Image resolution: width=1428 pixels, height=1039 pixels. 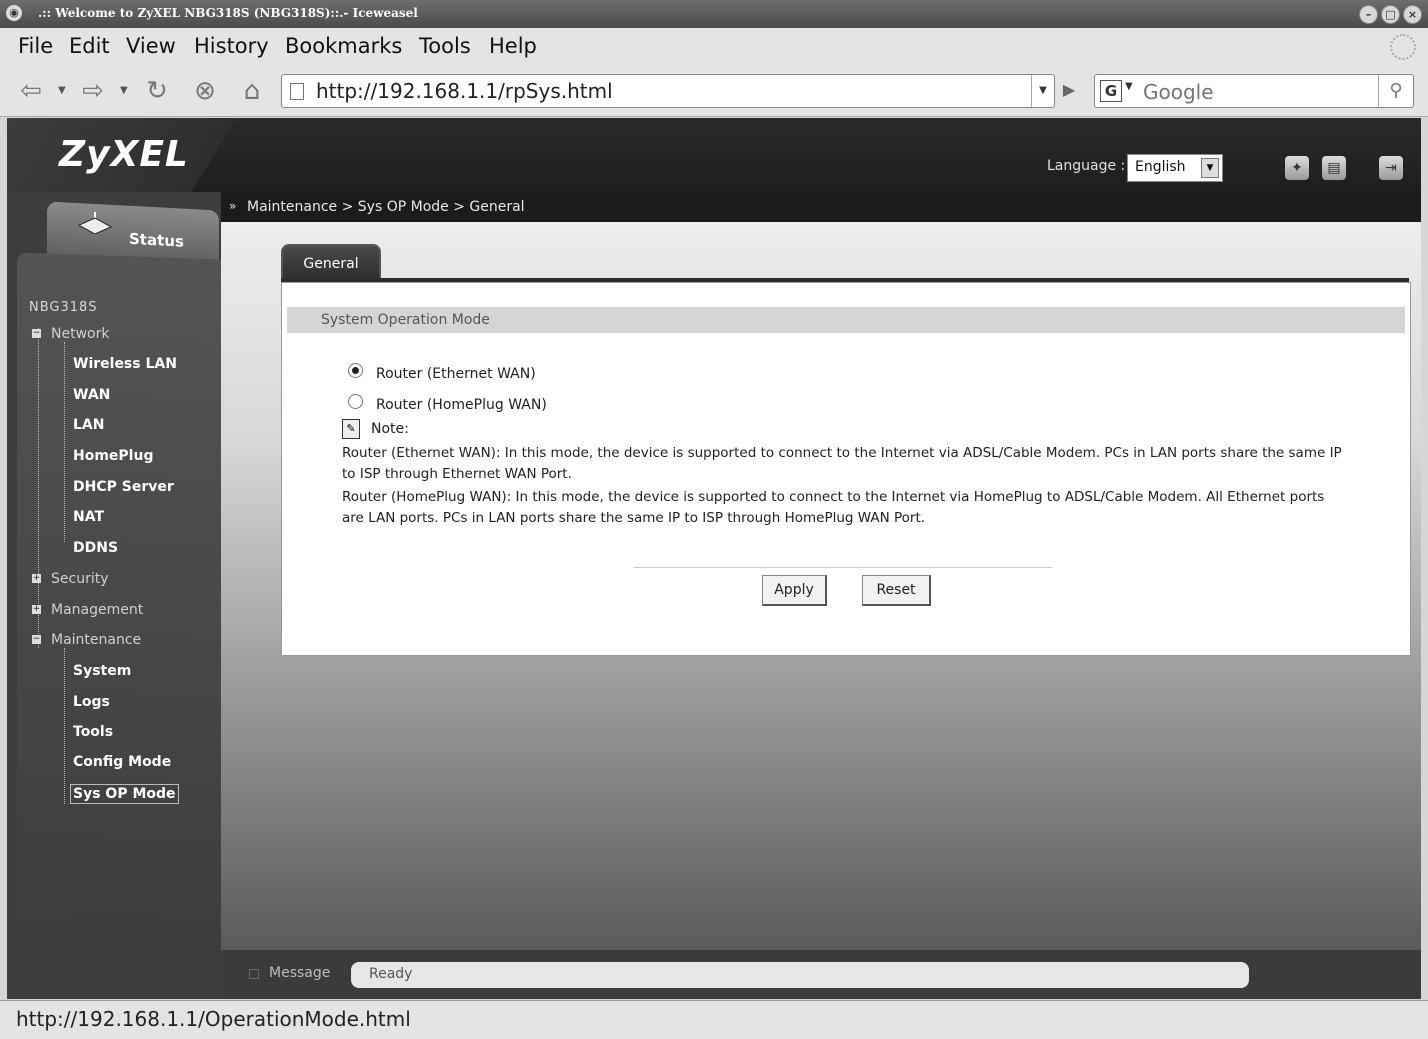 What do you see at coordinates (63, 307) in the screenshot?
I see `device-name: NBG318S` at bounding box center [63, 307].